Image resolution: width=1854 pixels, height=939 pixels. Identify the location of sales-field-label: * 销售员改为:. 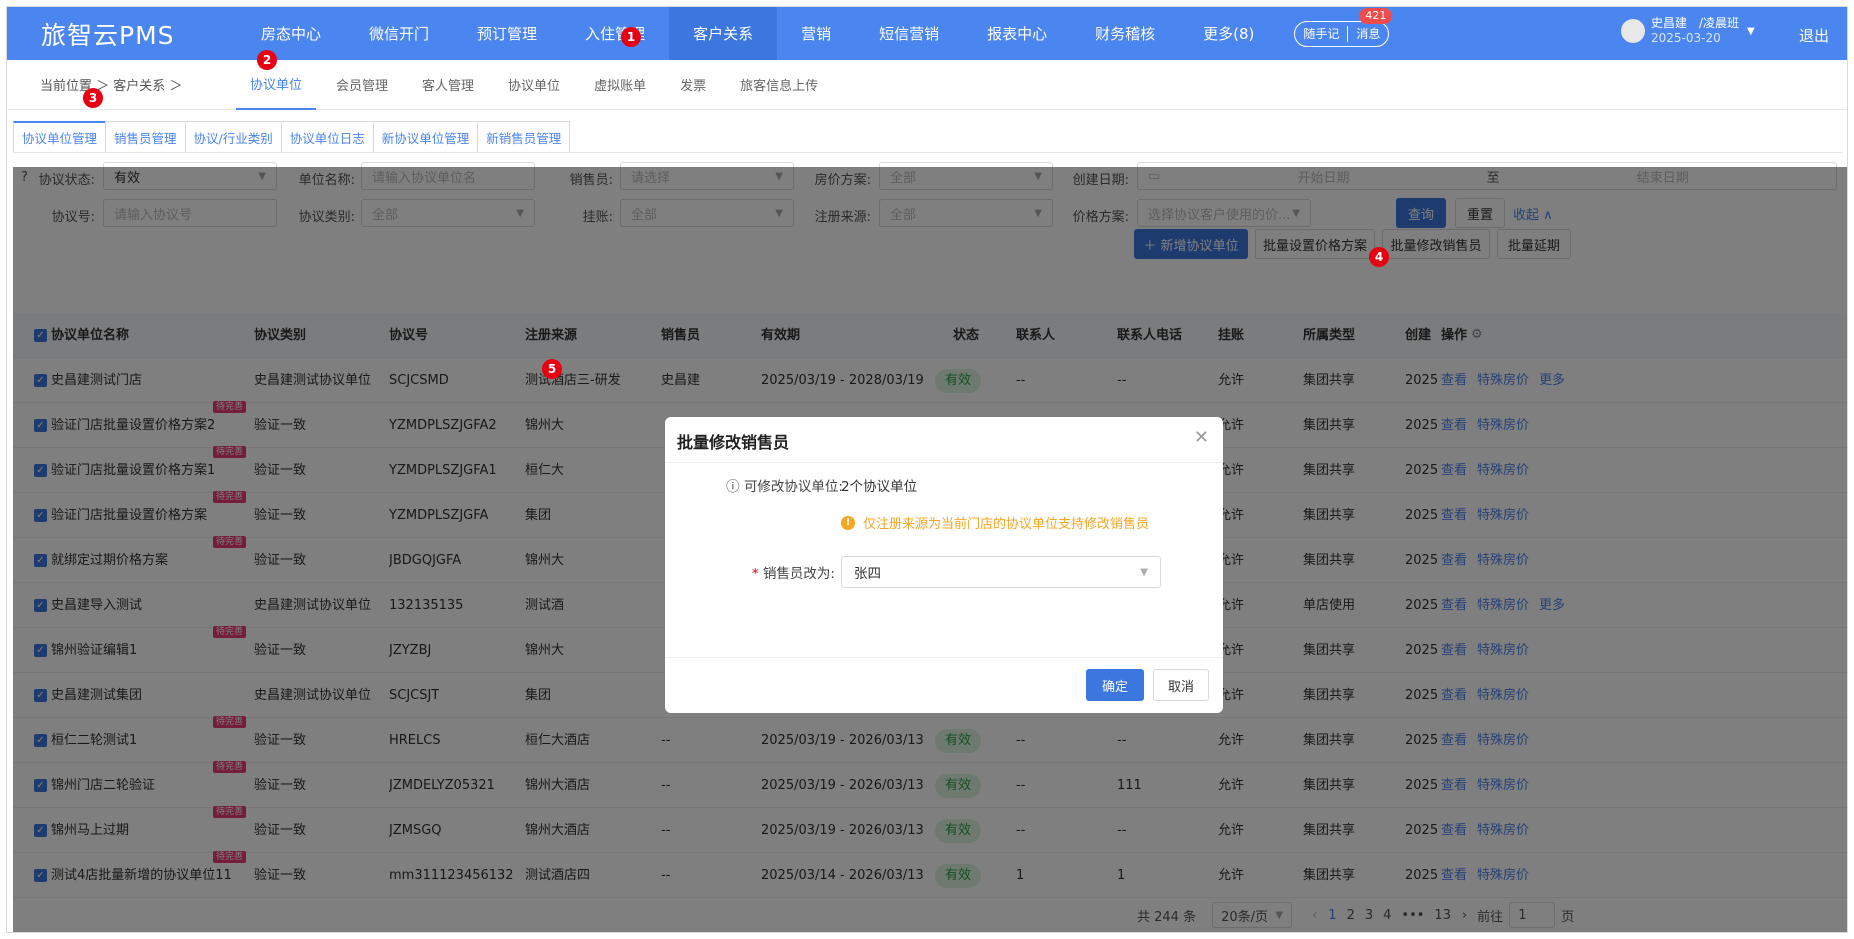
(780, 572).